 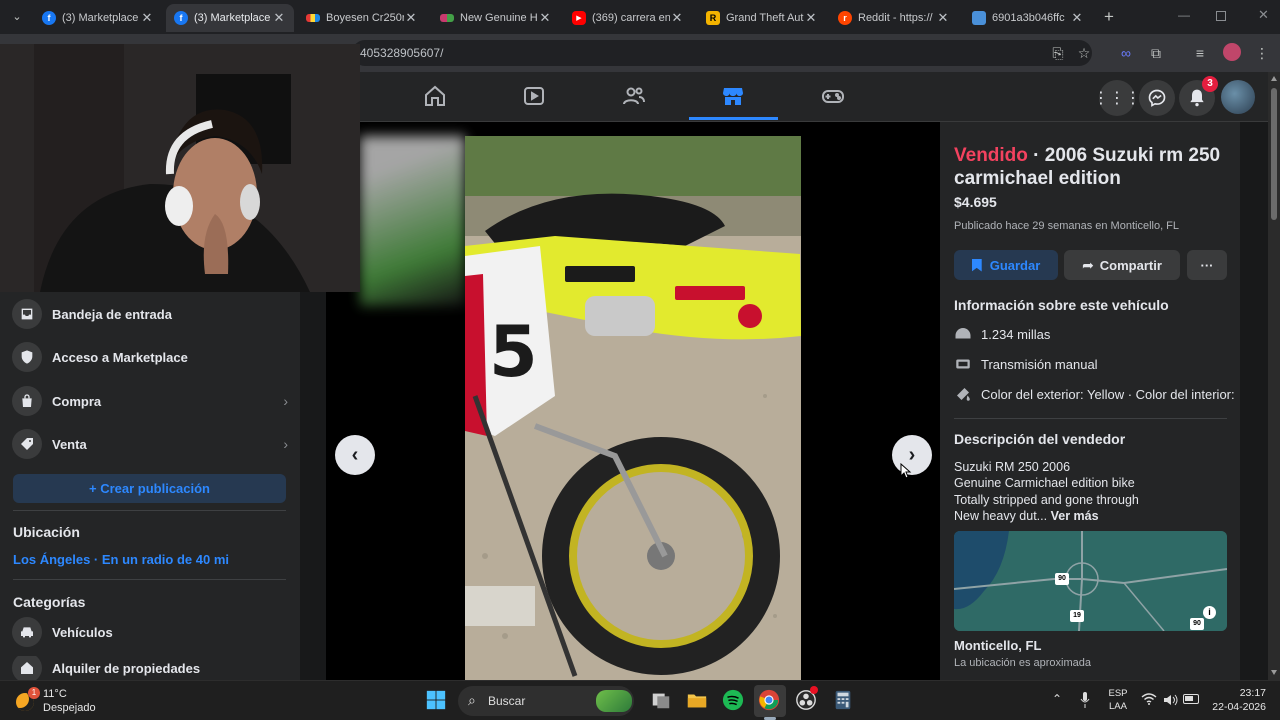 What do you see at coordinates (496, 18) in the screenshot?
I see `browser-tab: New Genuine Ho ✕` at bounding box center [496, 18].